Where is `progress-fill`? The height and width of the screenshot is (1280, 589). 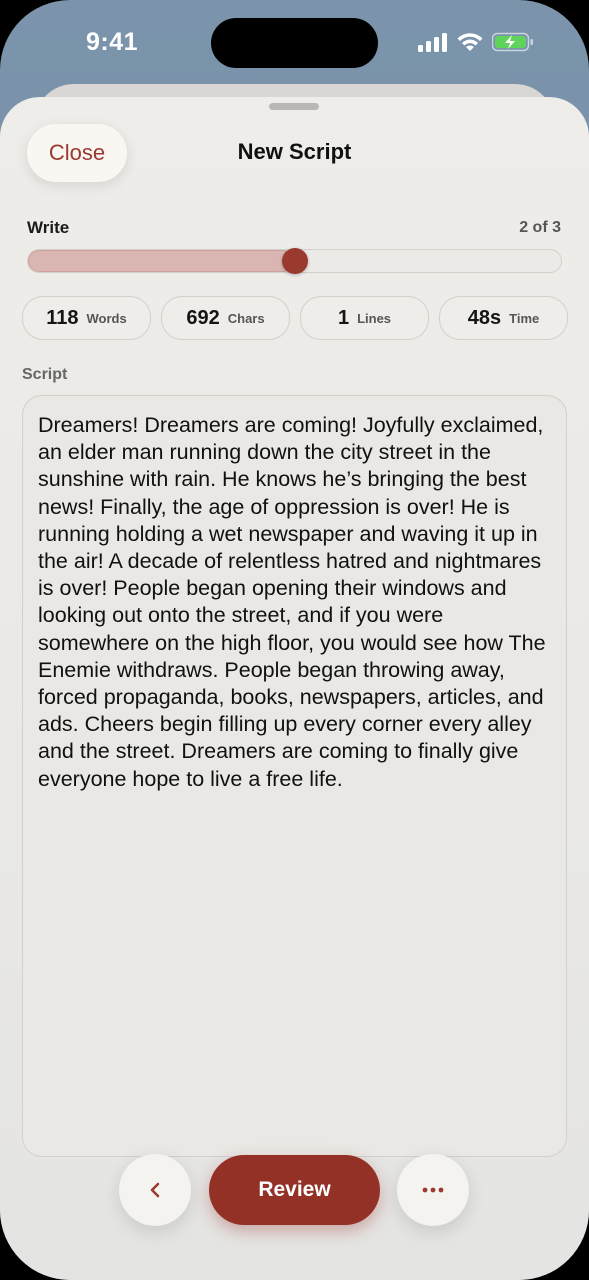 progress-fill is located at coordinates (161, 261).